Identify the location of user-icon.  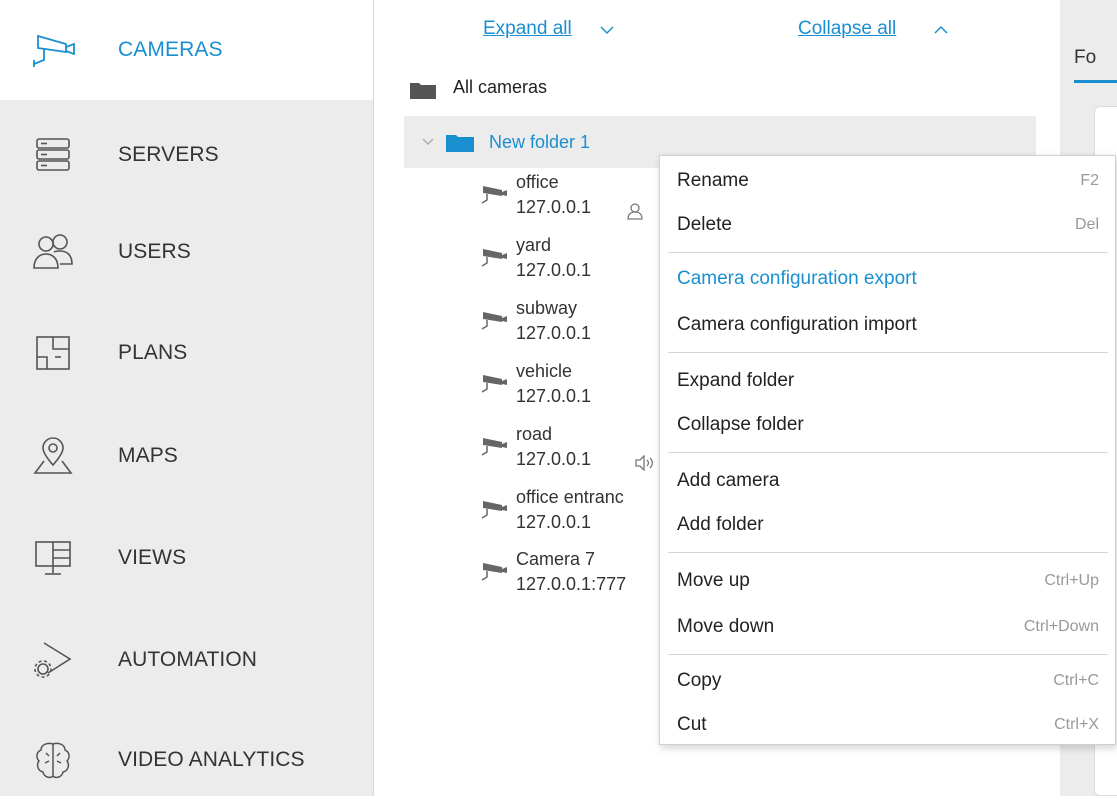
(635, 211).